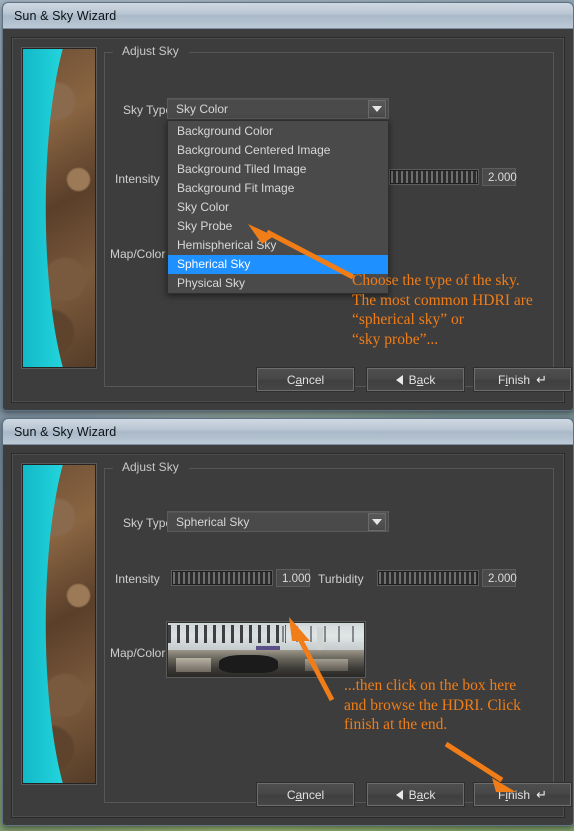 This screenshot has width=574, height=831. I want to click on annotation-arrow-top, so click(301, 252).